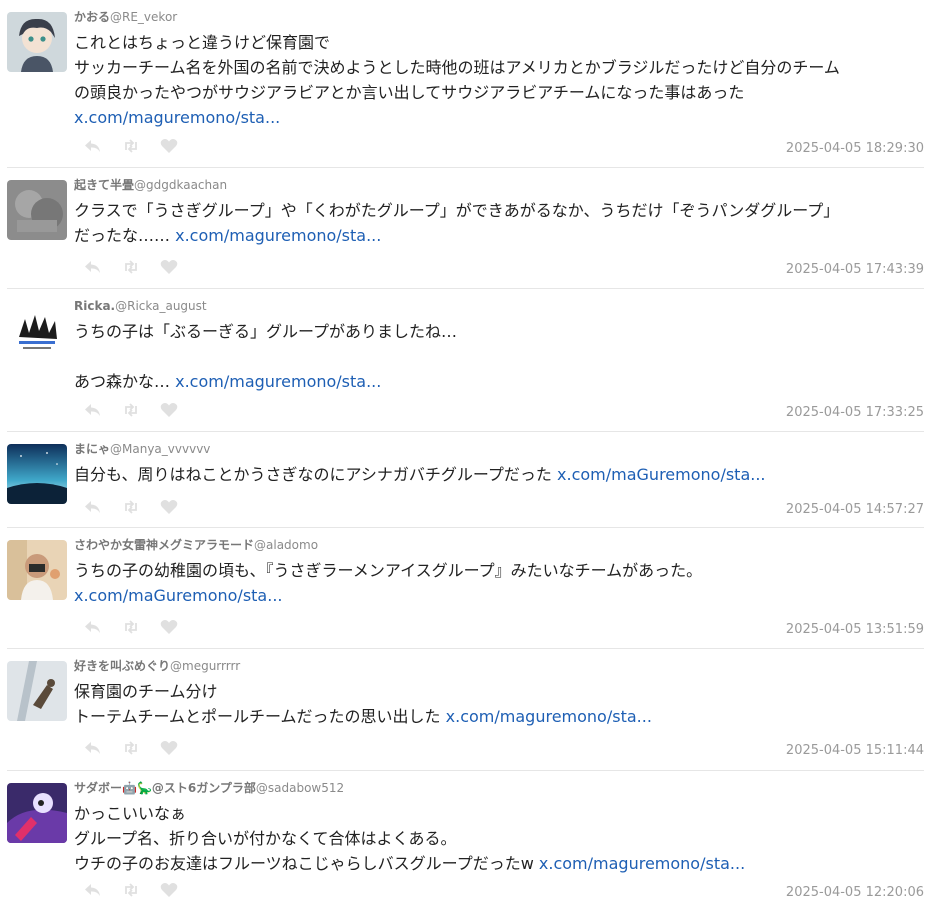 This screenshot has height=911, width=927. What do you see at coordinates (104, 185) in the screenshot?
I see `author-name: 起きて半畳` at bounding box center [104, 185].